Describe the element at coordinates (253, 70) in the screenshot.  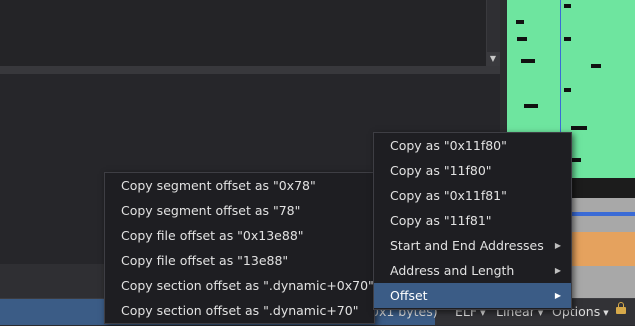
I see `pane-splitter` at that location.